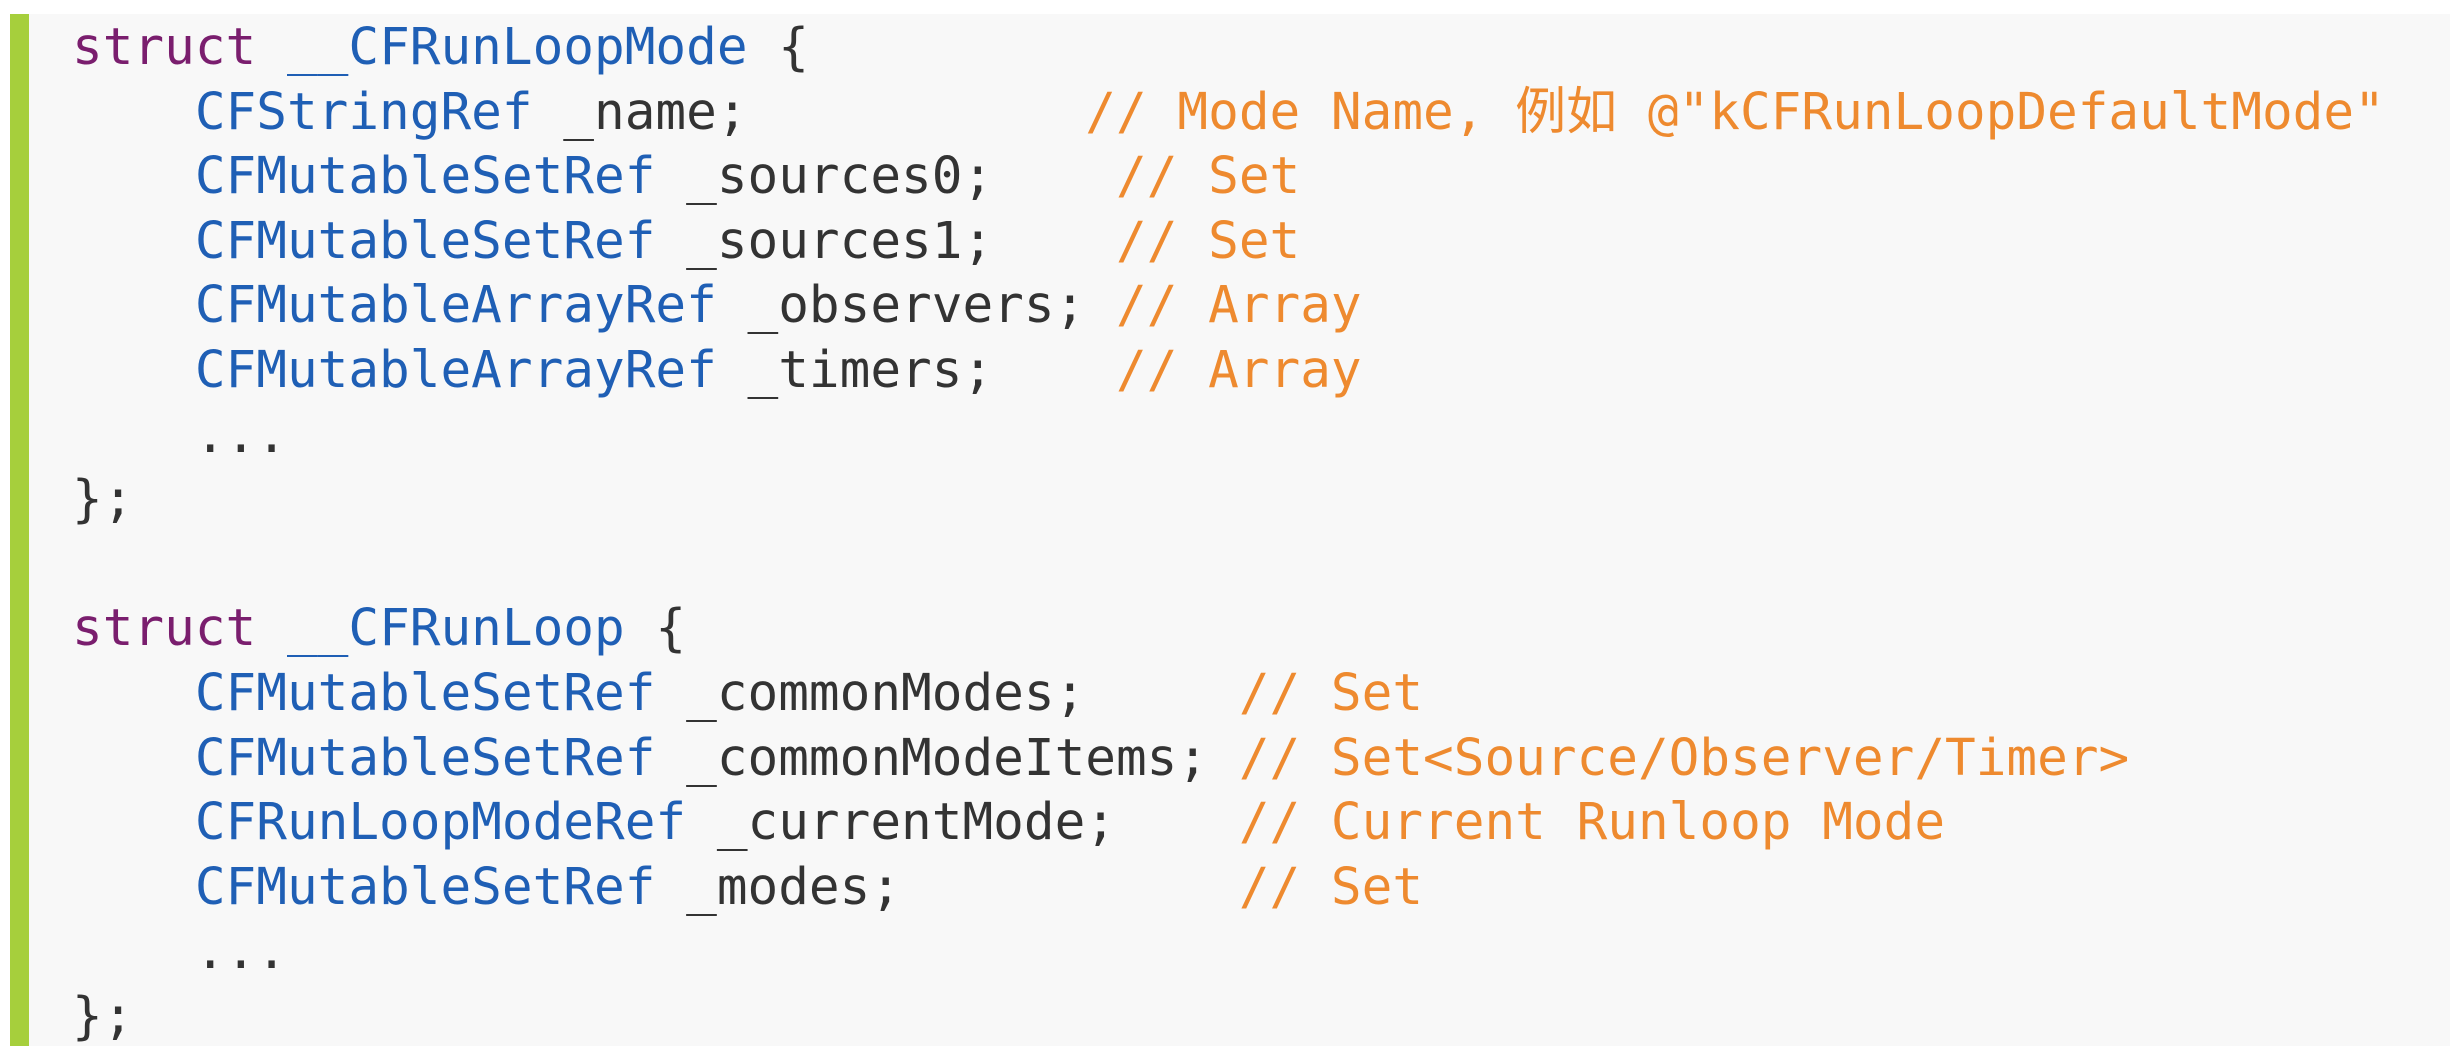  I want to click on blockquote-accent-bar, so click(19, 530).